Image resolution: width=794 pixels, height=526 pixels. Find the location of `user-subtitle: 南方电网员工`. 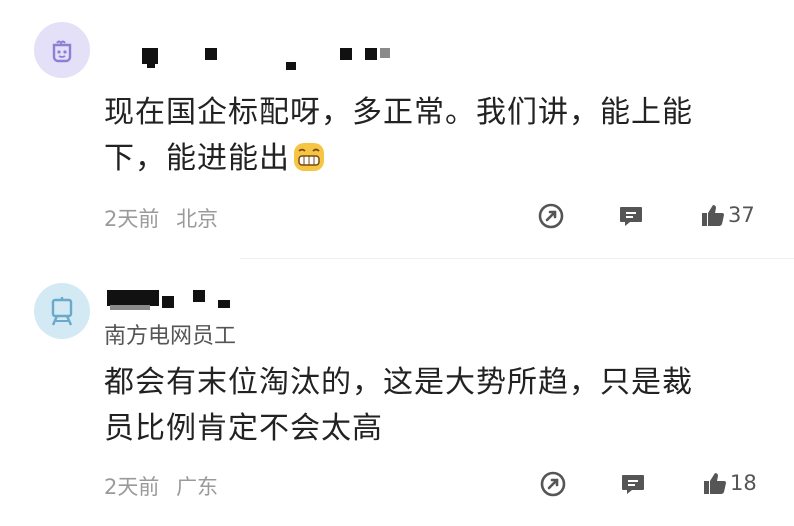

user-subtitle: 南方电网员工 is located at coordinates (170, 336).